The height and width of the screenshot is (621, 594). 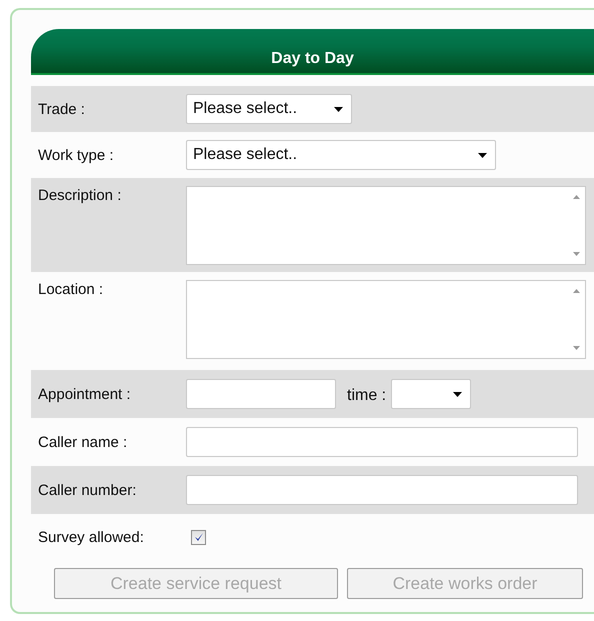 I want to click on check-icon, so click(x=199, y=537).